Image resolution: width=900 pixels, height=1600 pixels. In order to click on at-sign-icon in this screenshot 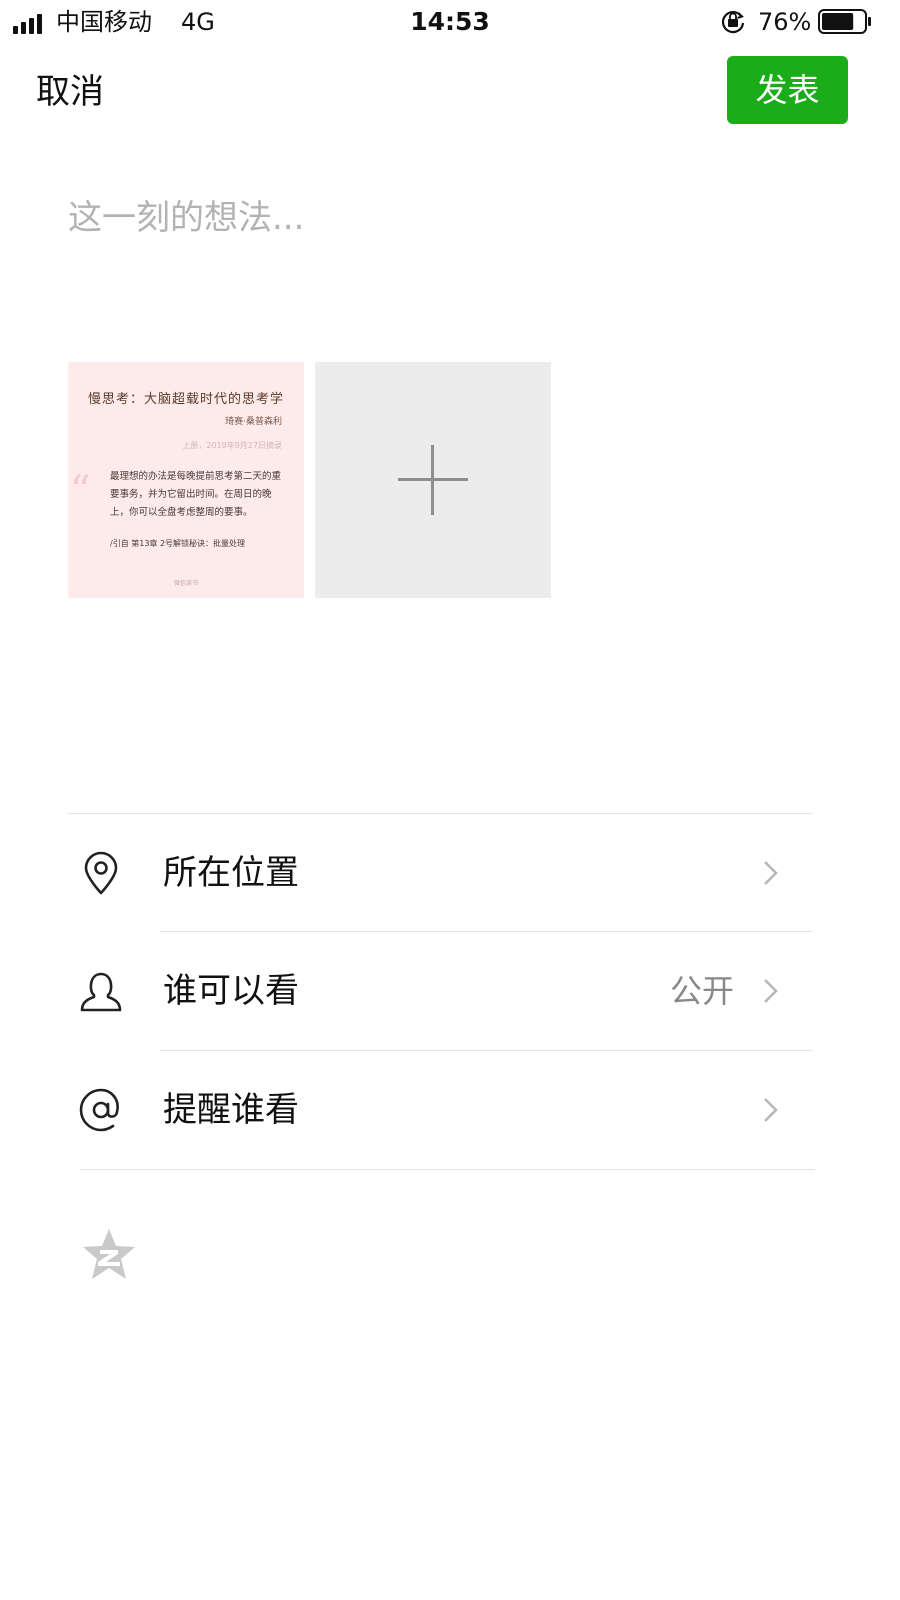, I will do `click(99, 1110)`.